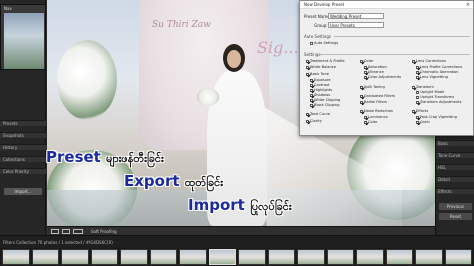 The image size is (474, 266). Describe the element at coordinates (370, 122) in the screenshot. I see `checkbox-nr-color: Color` at that location.